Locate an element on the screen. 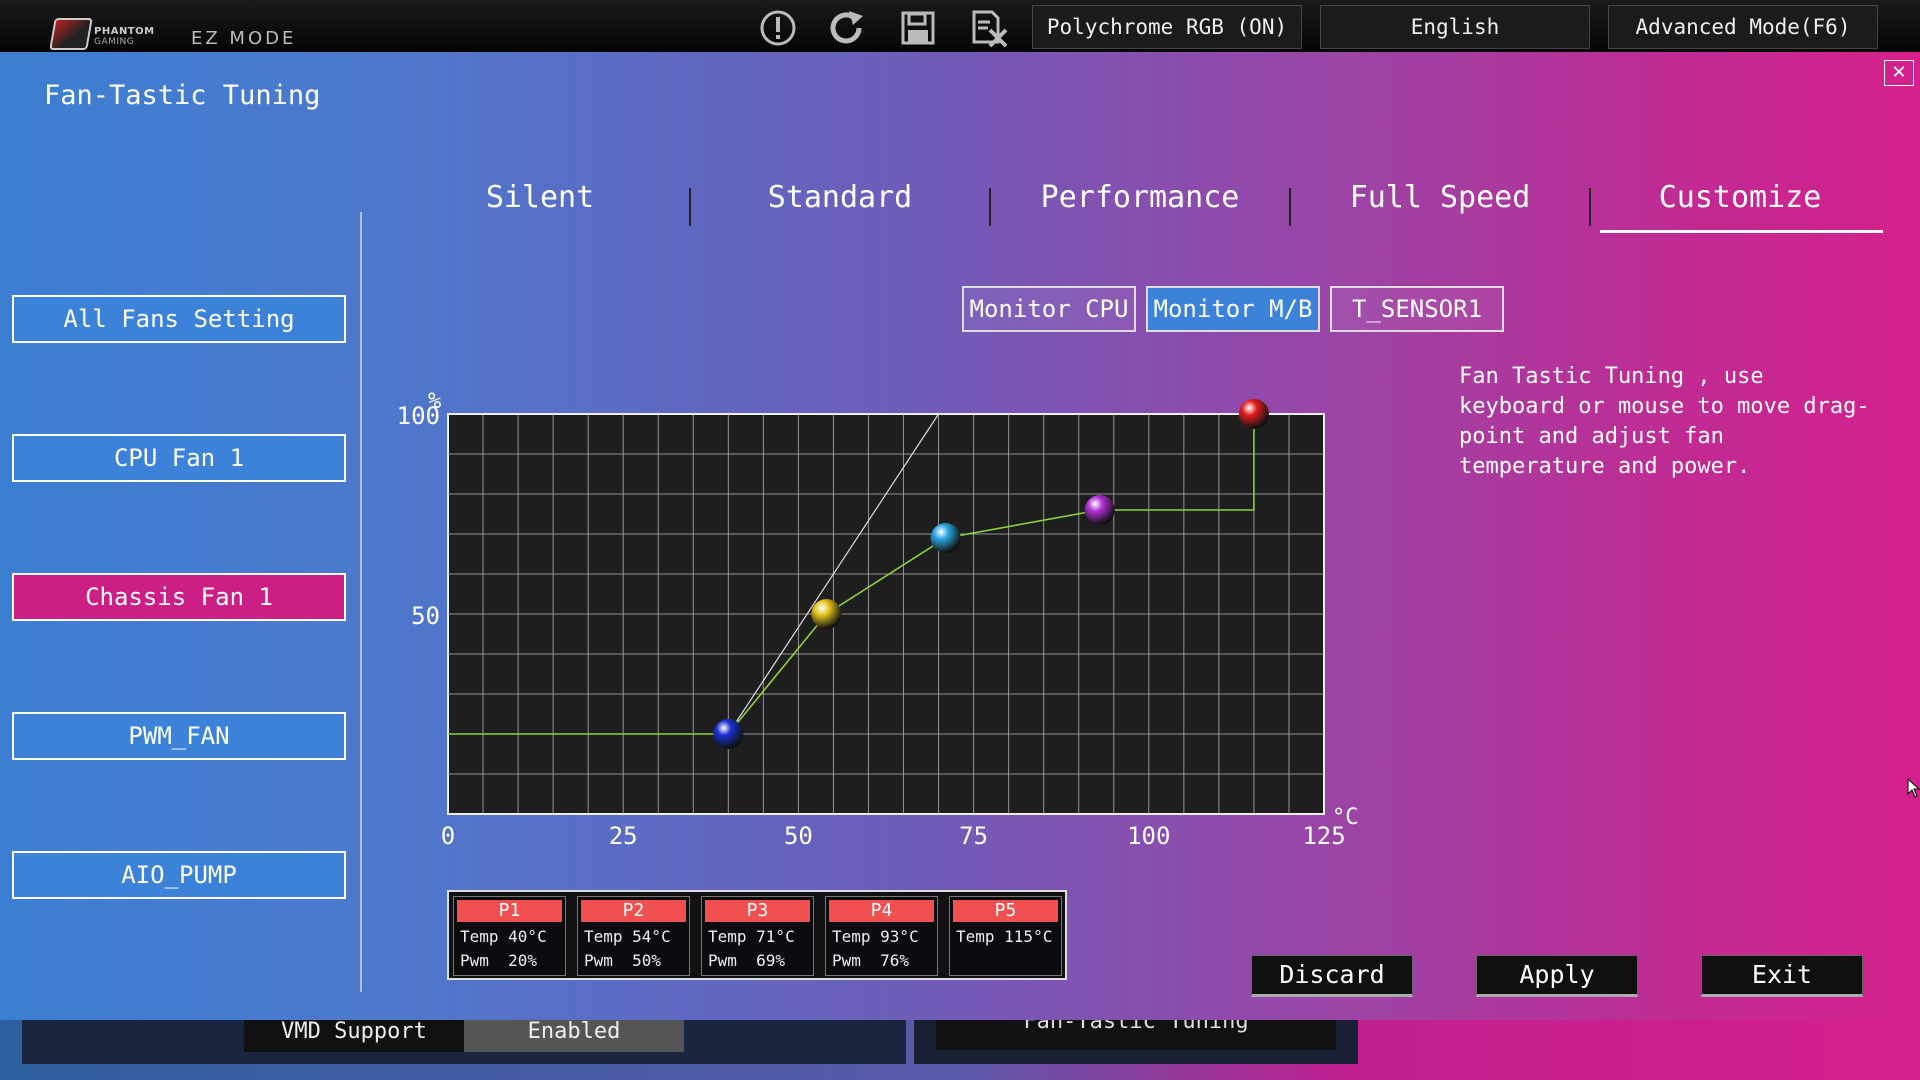 The image size is (1920, 1080). x-unit-label: °C is located at coordinates (1345, 817).